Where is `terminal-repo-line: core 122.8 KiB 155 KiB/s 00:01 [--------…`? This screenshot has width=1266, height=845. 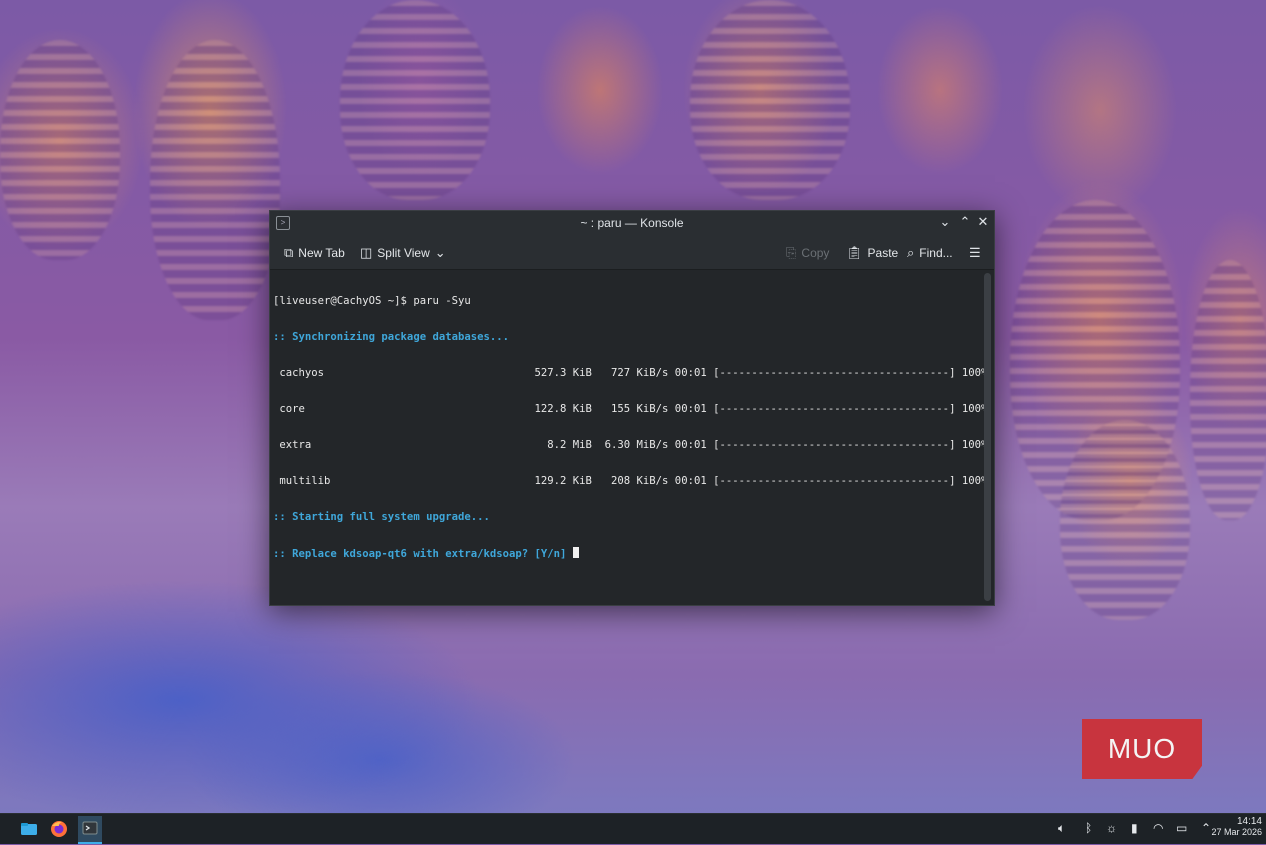
terminal-repo-line: core 122.8 KiB 155 KiB/s 00:01 [--------… is located at coordinates (630, 409).